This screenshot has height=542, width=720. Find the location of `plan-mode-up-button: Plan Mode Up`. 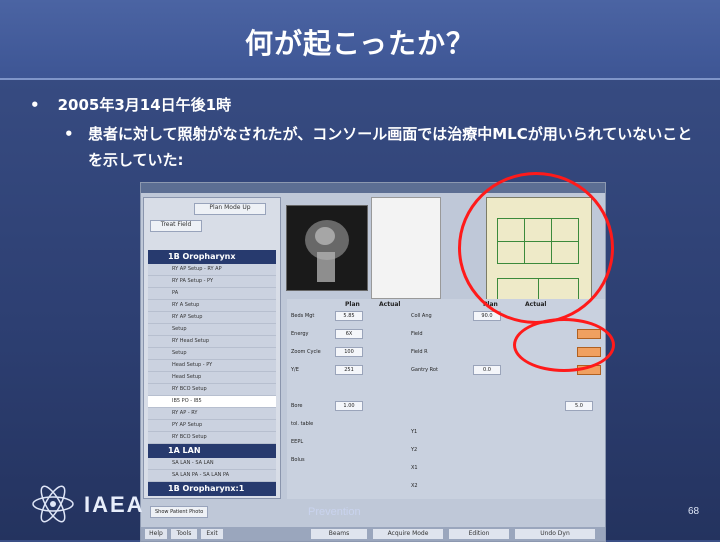

plan-mode-up-button: Plan Mode Up is located at coordinates (230, 209).